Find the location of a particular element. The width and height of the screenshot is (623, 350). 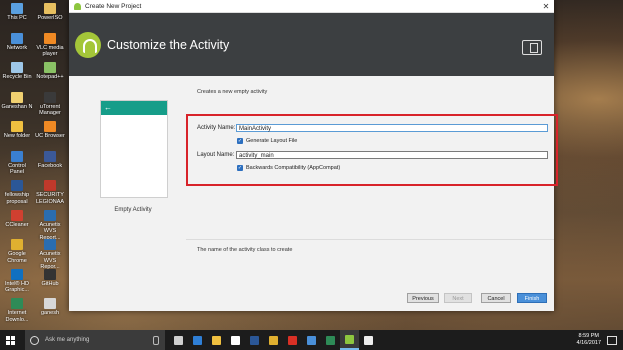

cancel-button: Cancel is located at coordinates (496, 298).